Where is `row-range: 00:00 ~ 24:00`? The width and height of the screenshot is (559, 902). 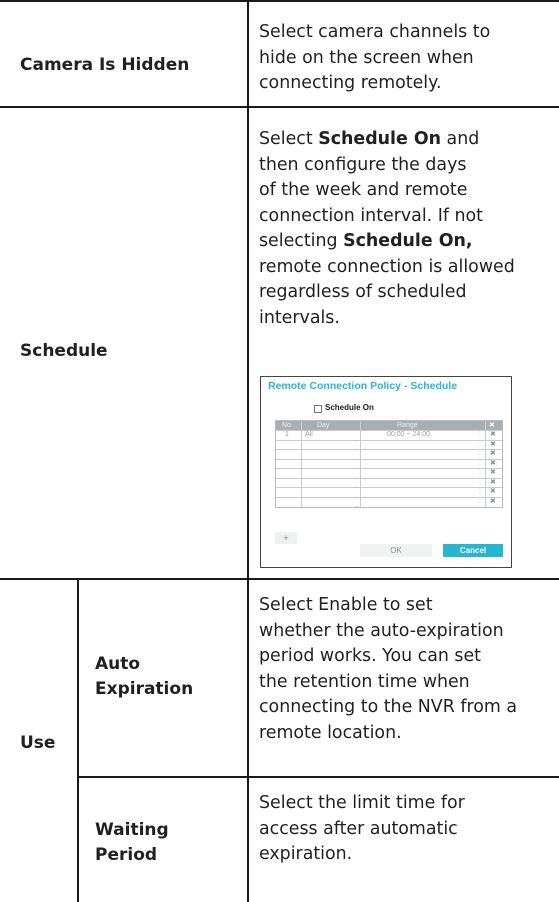
row-range: 00:00 ~ 24:00 is located at coordinates (409, 434).